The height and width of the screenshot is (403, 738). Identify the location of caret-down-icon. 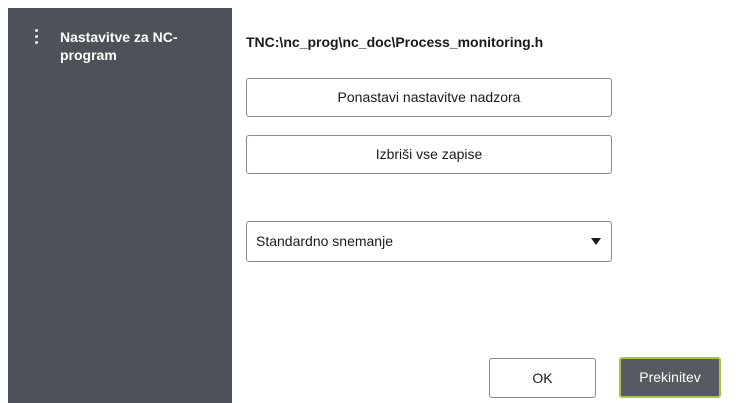
(596, 241).